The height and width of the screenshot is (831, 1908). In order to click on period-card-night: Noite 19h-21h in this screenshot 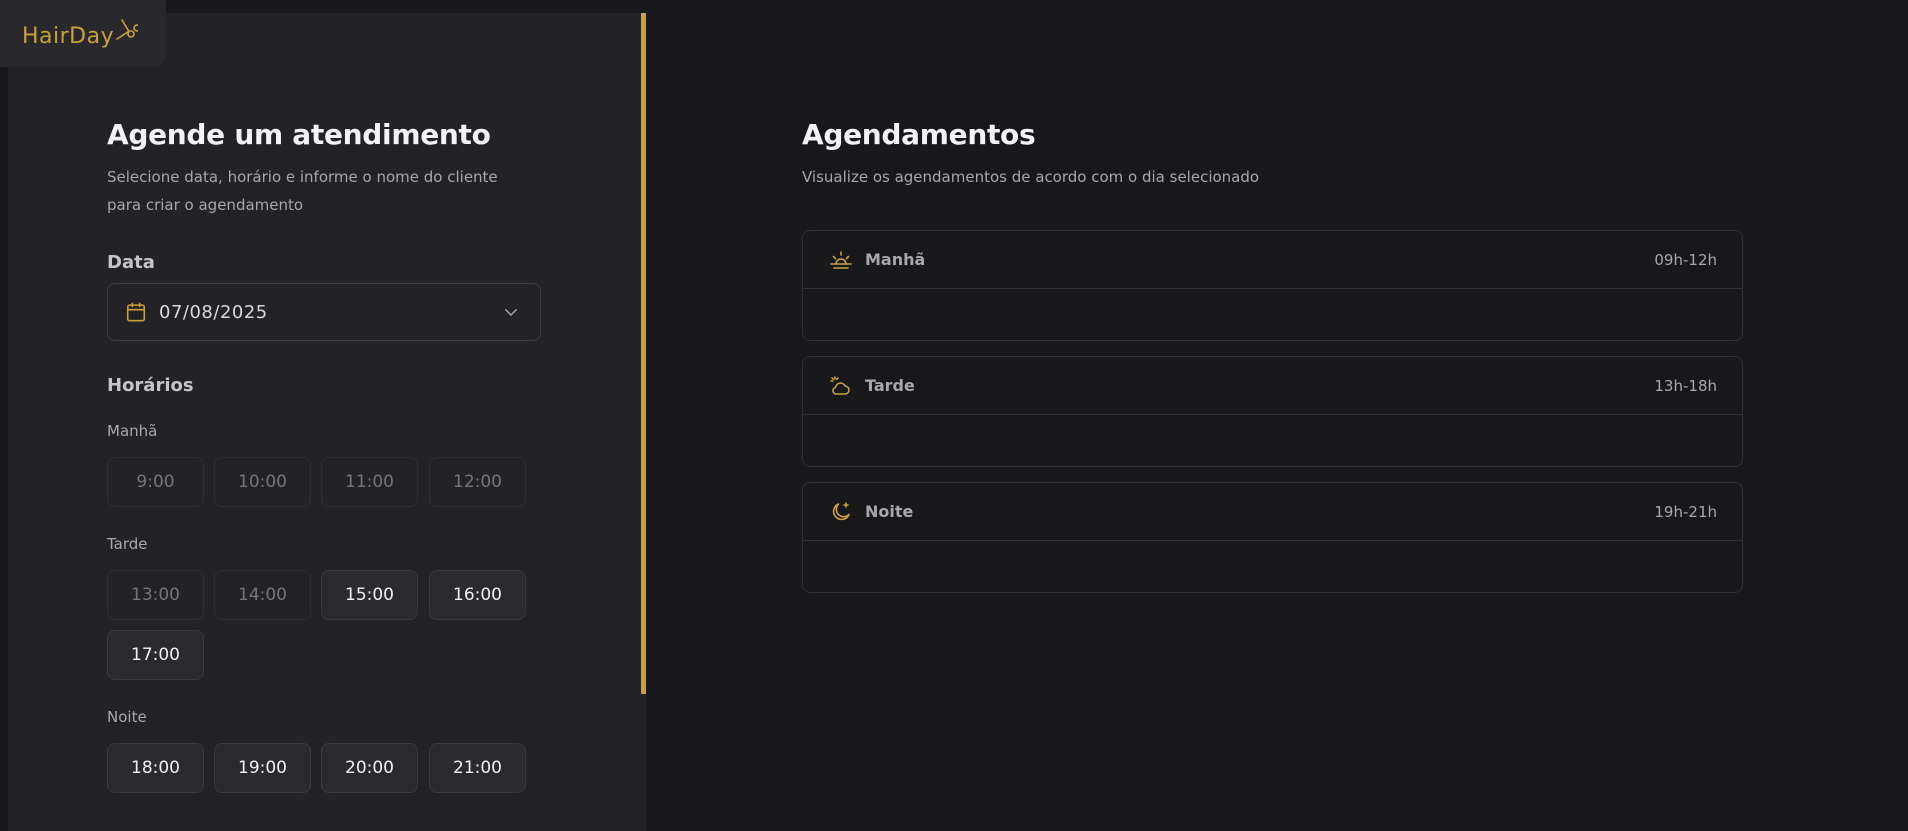, I will do `click(1272, 537)`.